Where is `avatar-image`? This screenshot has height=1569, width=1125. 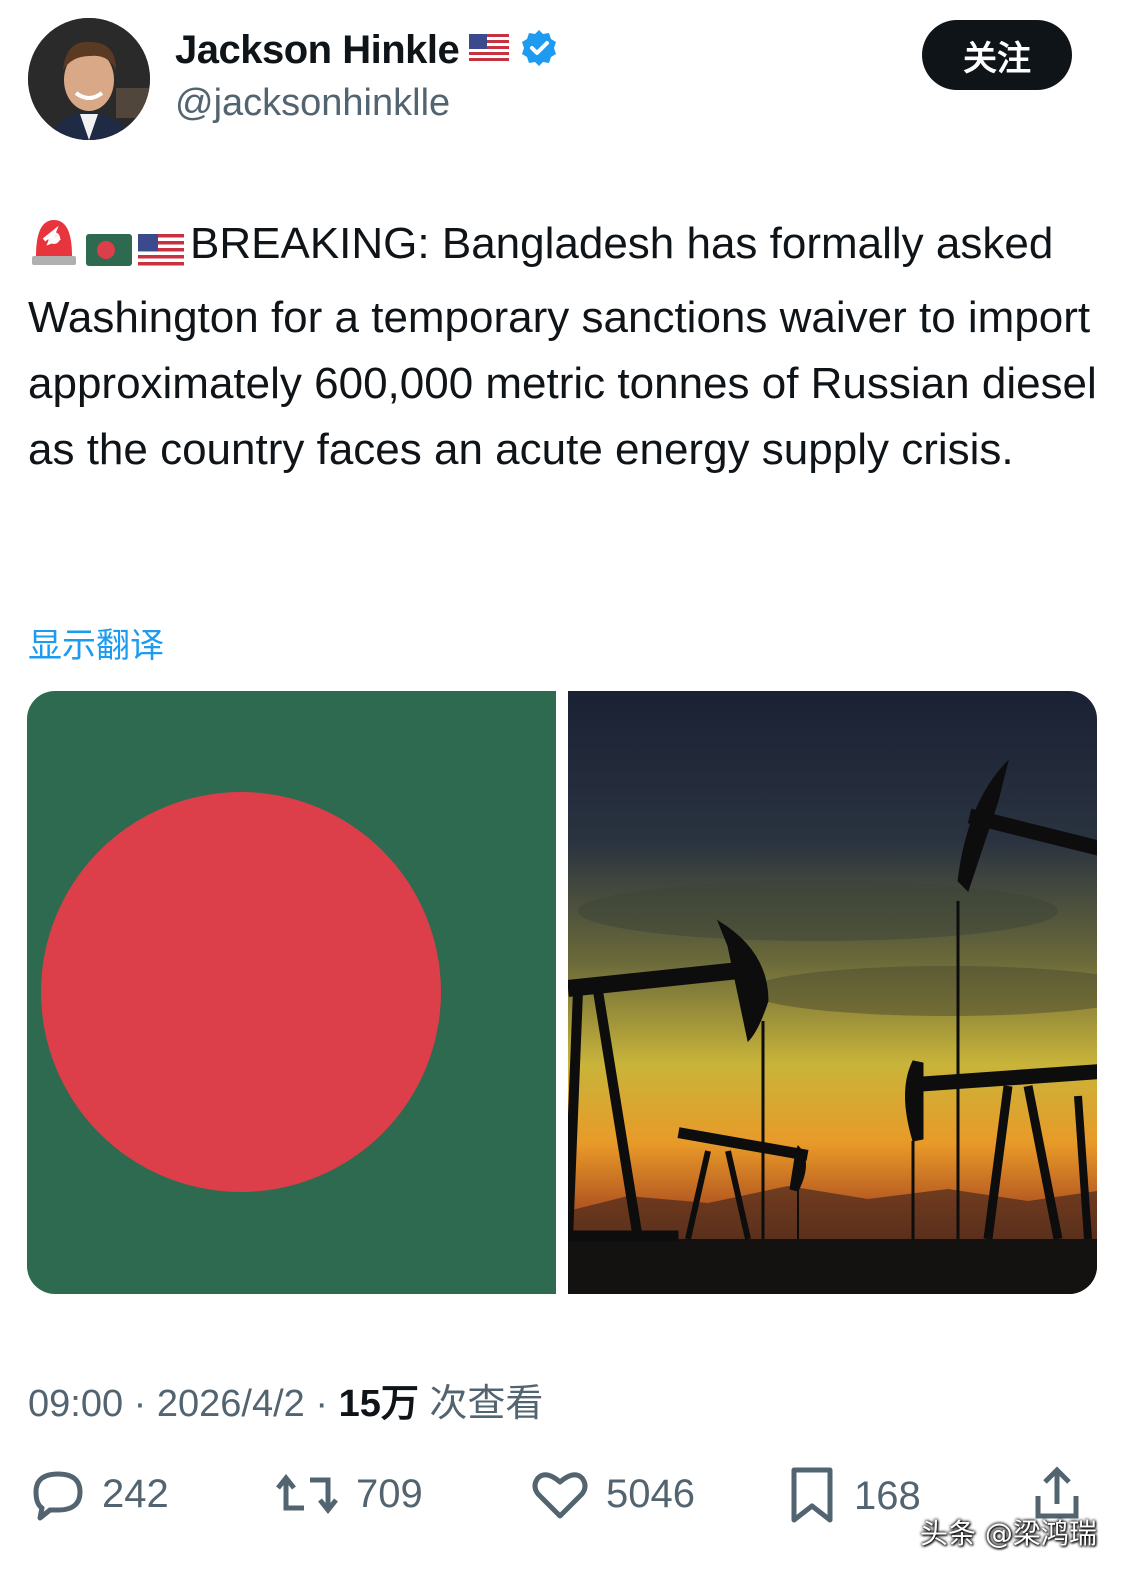 avatar-image is located at coordinates (89, 79).